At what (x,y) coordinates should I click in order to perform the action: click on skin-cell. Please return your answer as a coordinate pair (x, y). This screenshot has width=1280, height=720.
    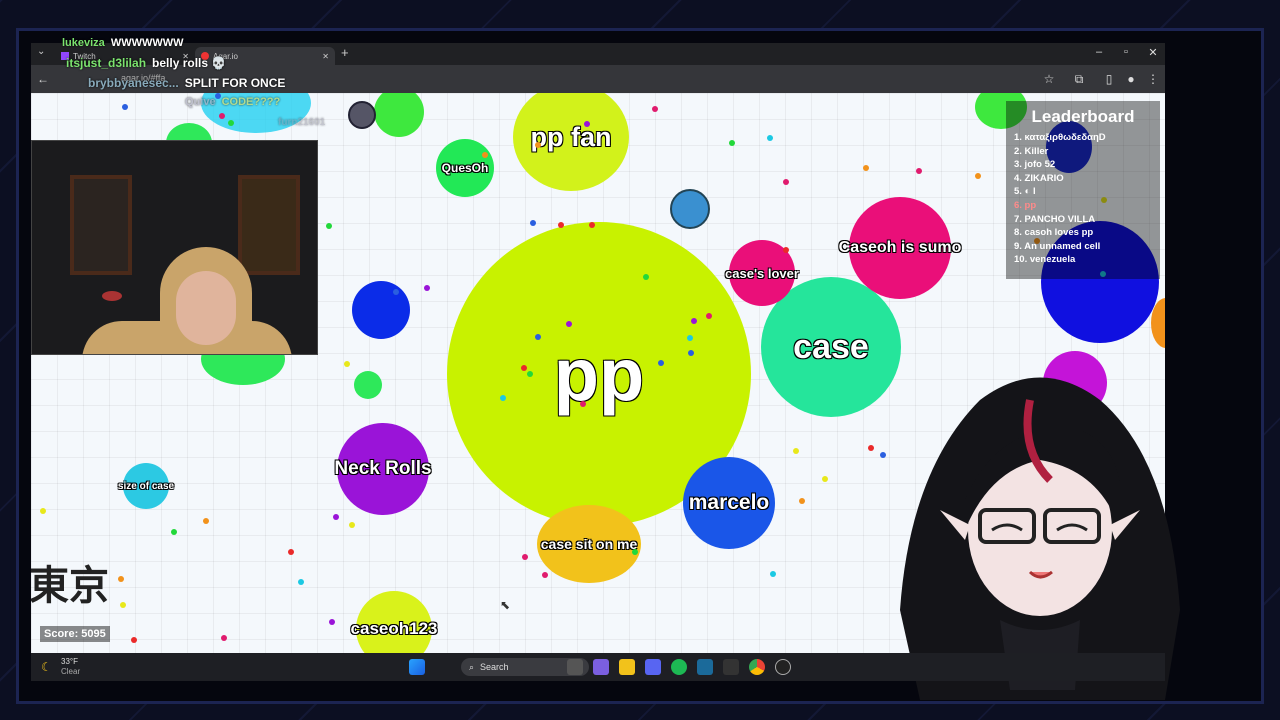
    Looking at the image, I should click on (362, 115).